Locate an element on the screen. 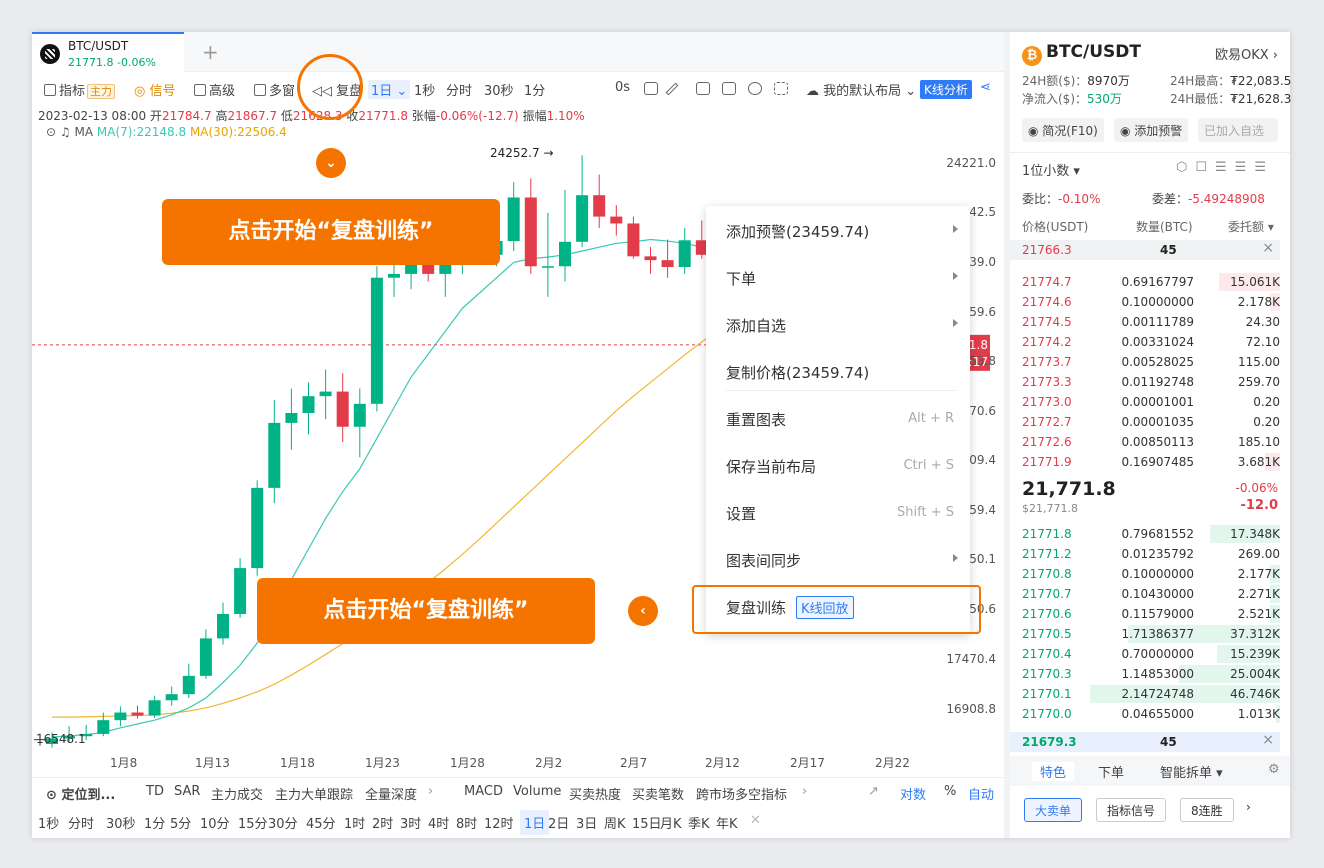  interval-option: 2时 is located at coordinates (382, 822).